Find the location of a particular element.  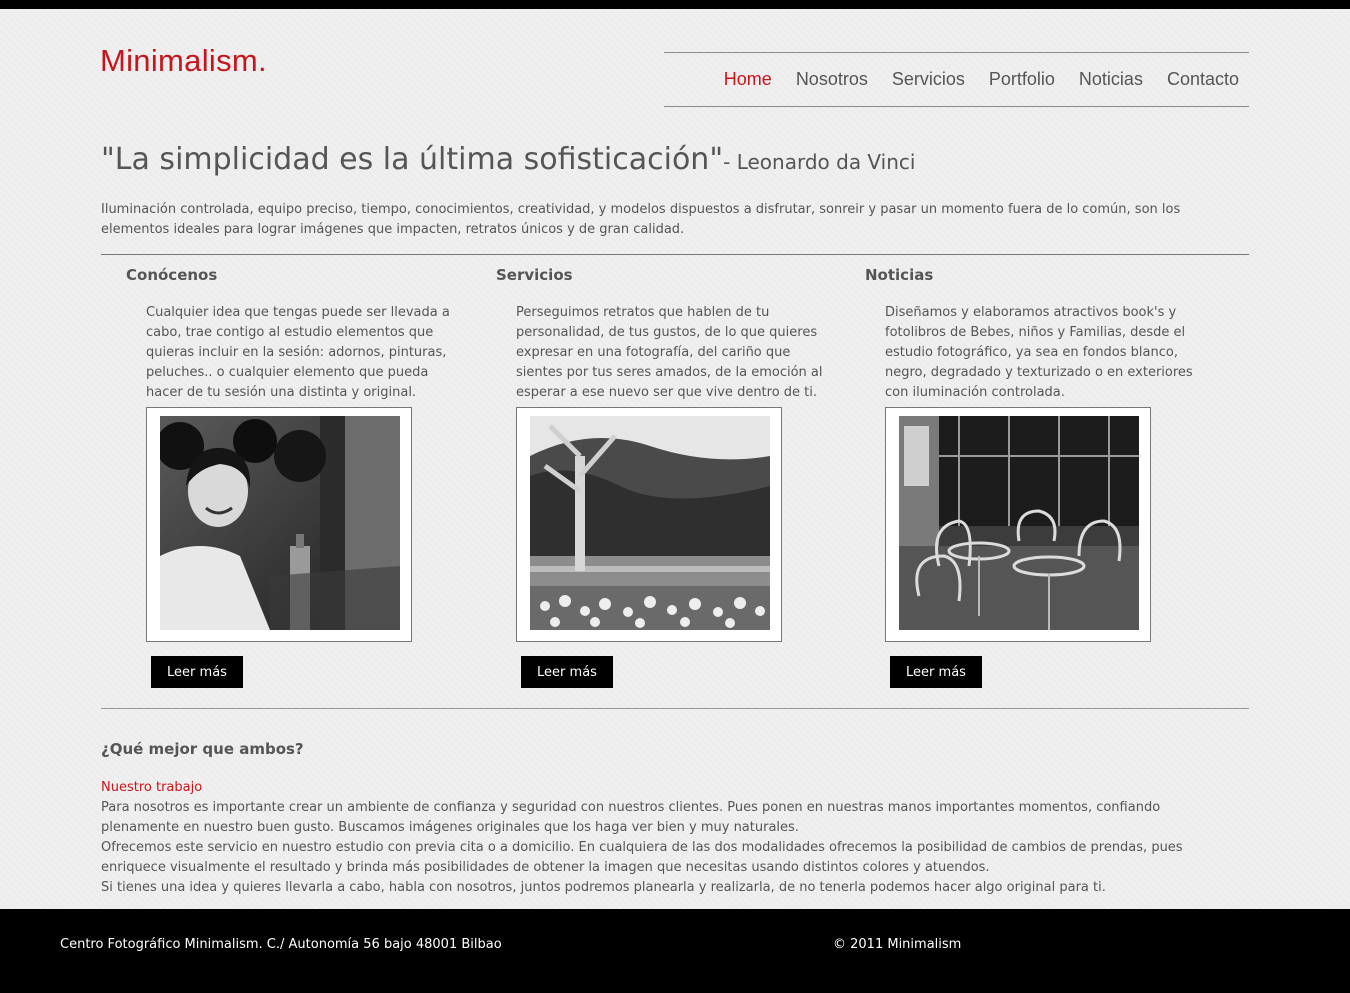

nav-noticias: Noticias is located at coordinates (1111, 79).